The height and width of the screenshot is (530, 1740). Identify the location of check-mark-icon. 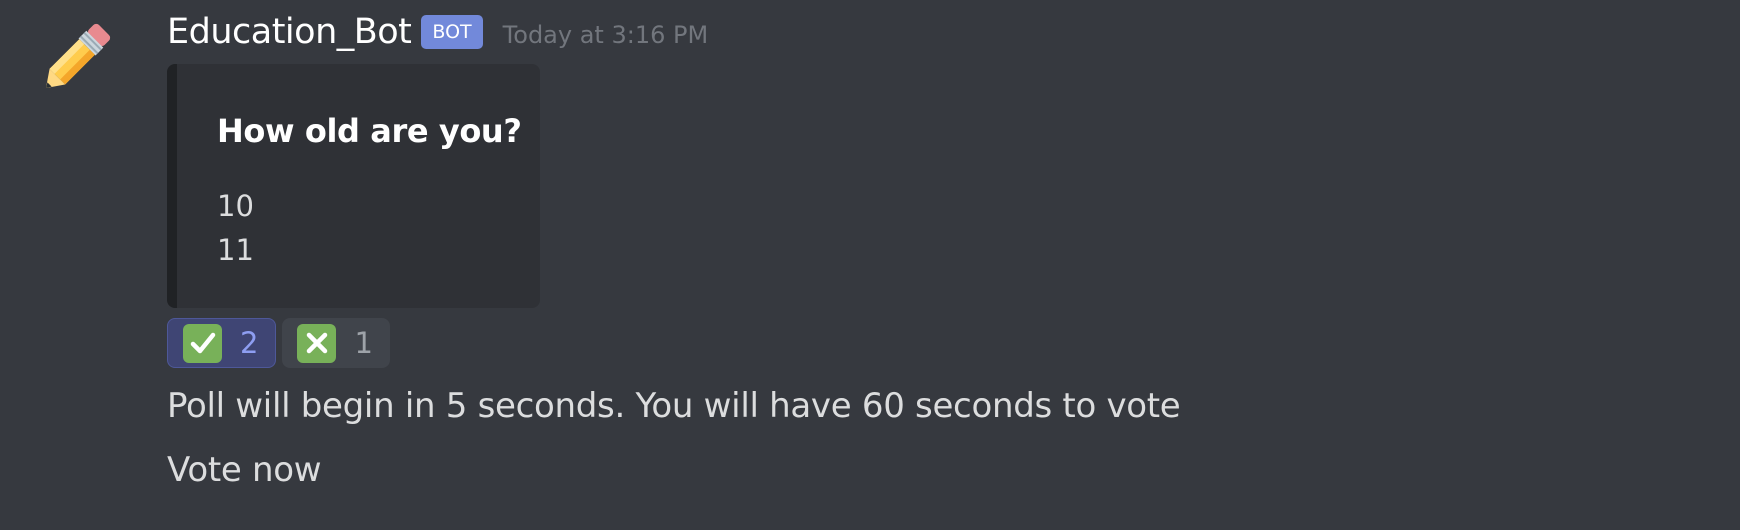
(202, 343).